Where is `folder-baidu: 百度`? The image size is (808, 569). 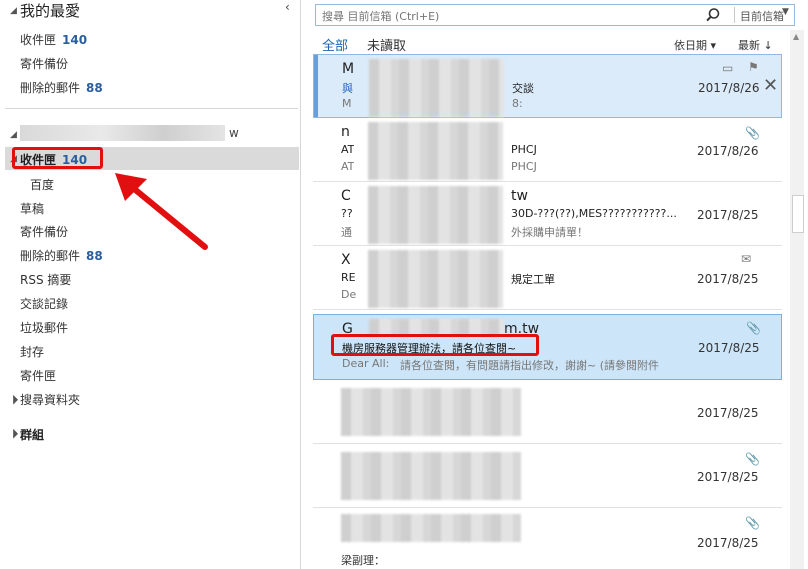
folder-baidu: 百度 is located at coordinates (42, 184).